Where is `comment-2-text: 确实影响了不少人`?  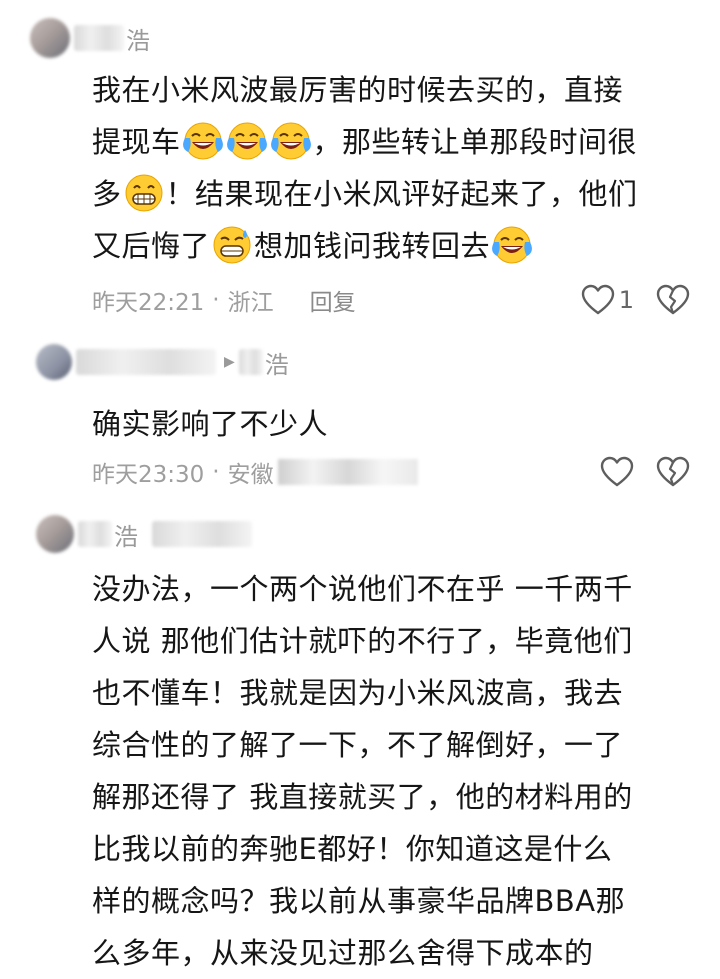 comment-2-text: 确实影响了不少人 is located at coordinates (210, 424).